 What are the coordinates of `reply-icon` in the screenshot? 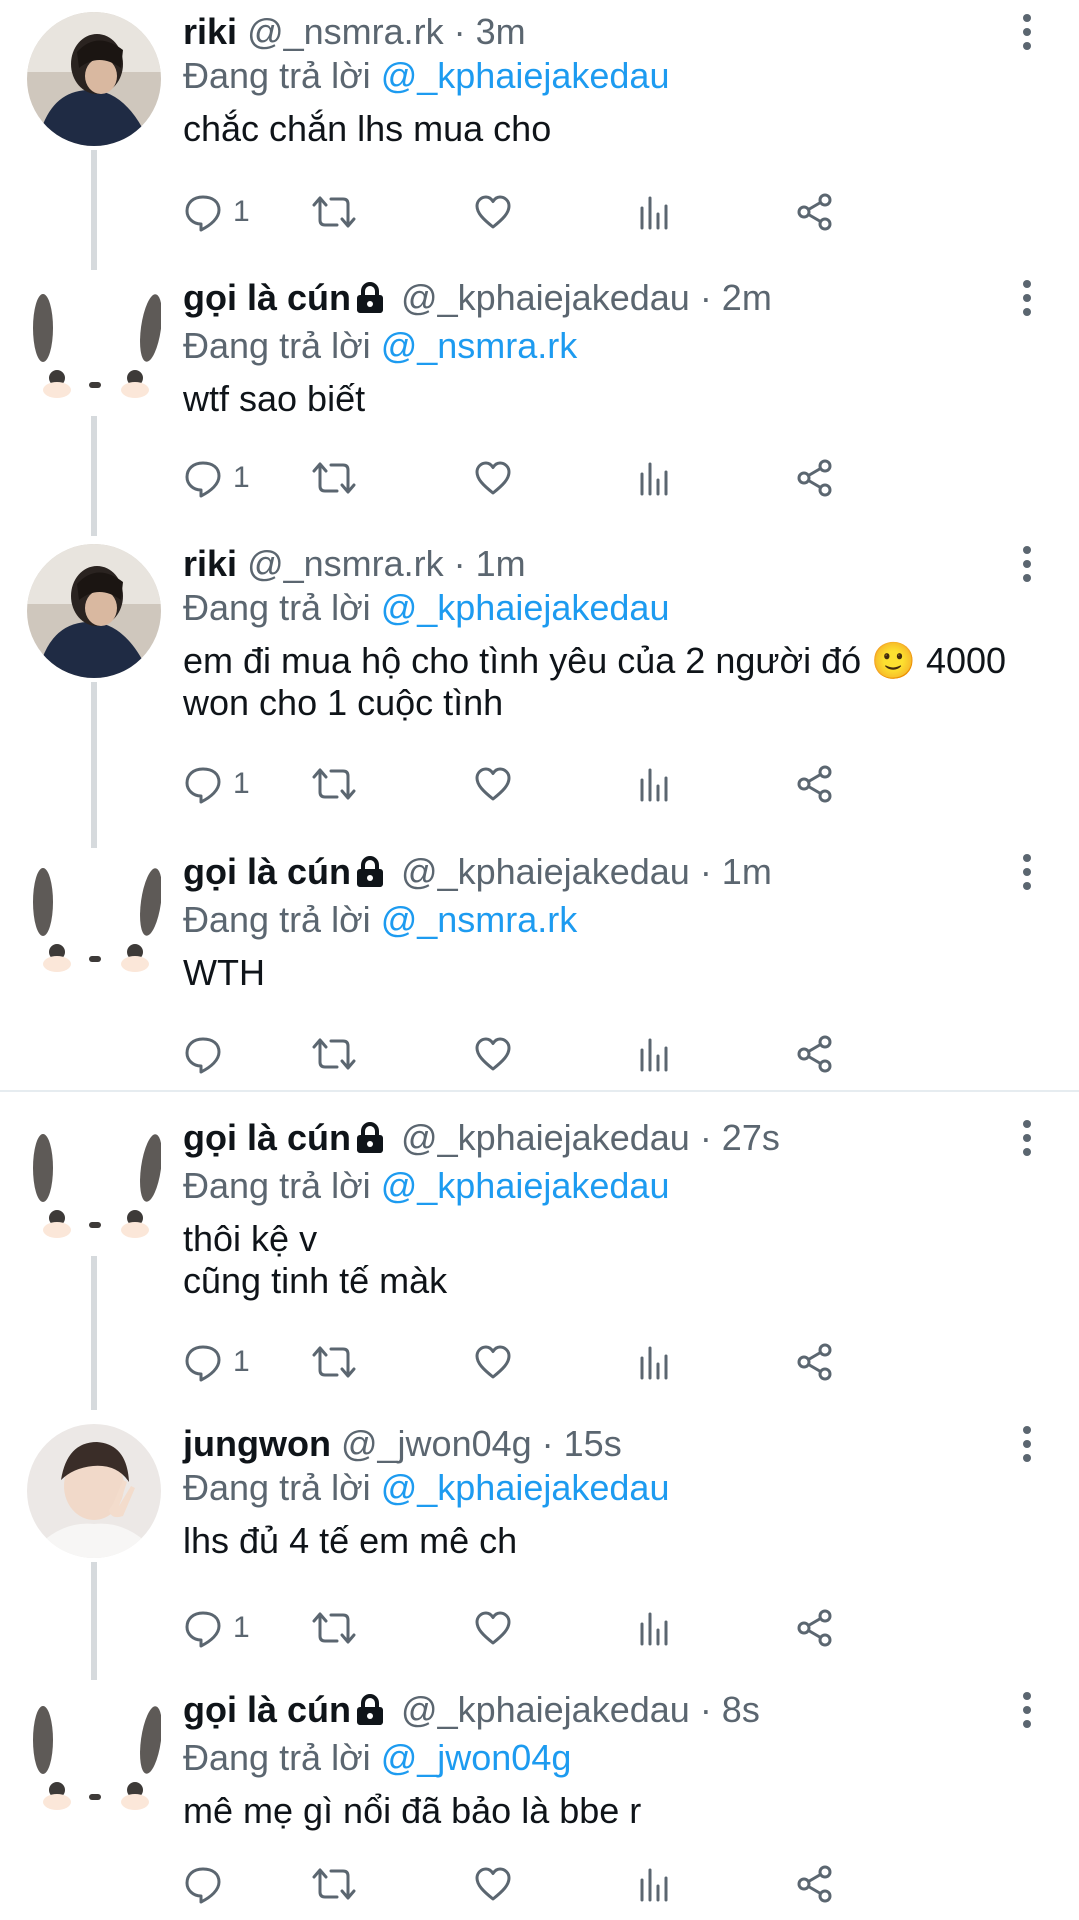 It's located at (203, 1884).